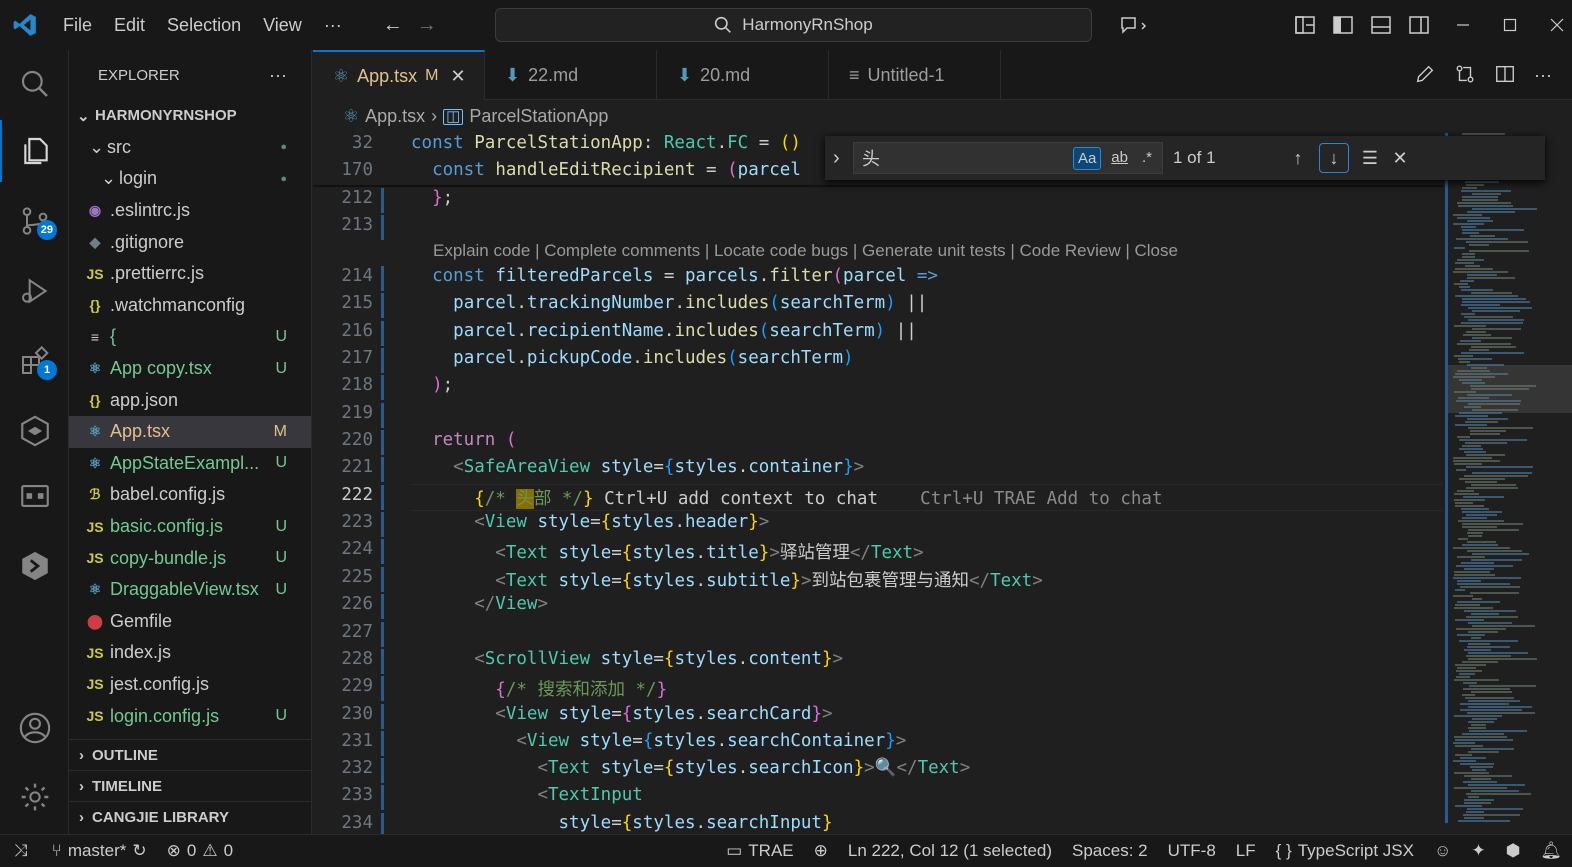  What do you see at coordinates (190, 116) in the screenshot?
I see `project-root-folder: ⌄ HARMONYRNSHOP` at bounding box center [190, 116].